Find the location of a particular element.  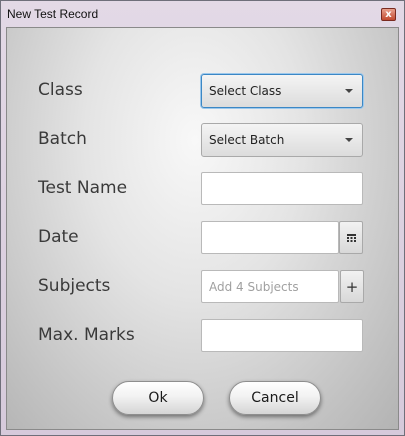

batch-select: Select Batch is located at coordinates (282, 140).